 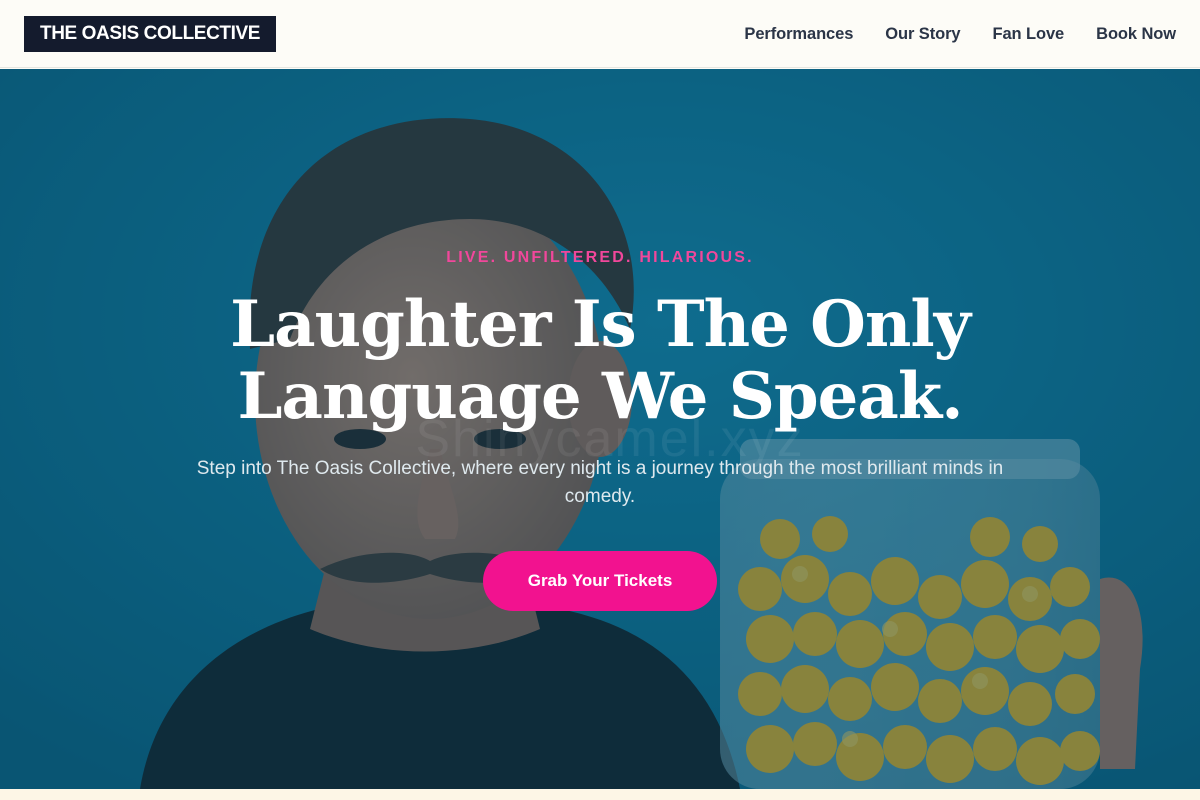 I want to click on main-nav: Performances Our Story Fan Love Book Now, so click(x=960, y=34).